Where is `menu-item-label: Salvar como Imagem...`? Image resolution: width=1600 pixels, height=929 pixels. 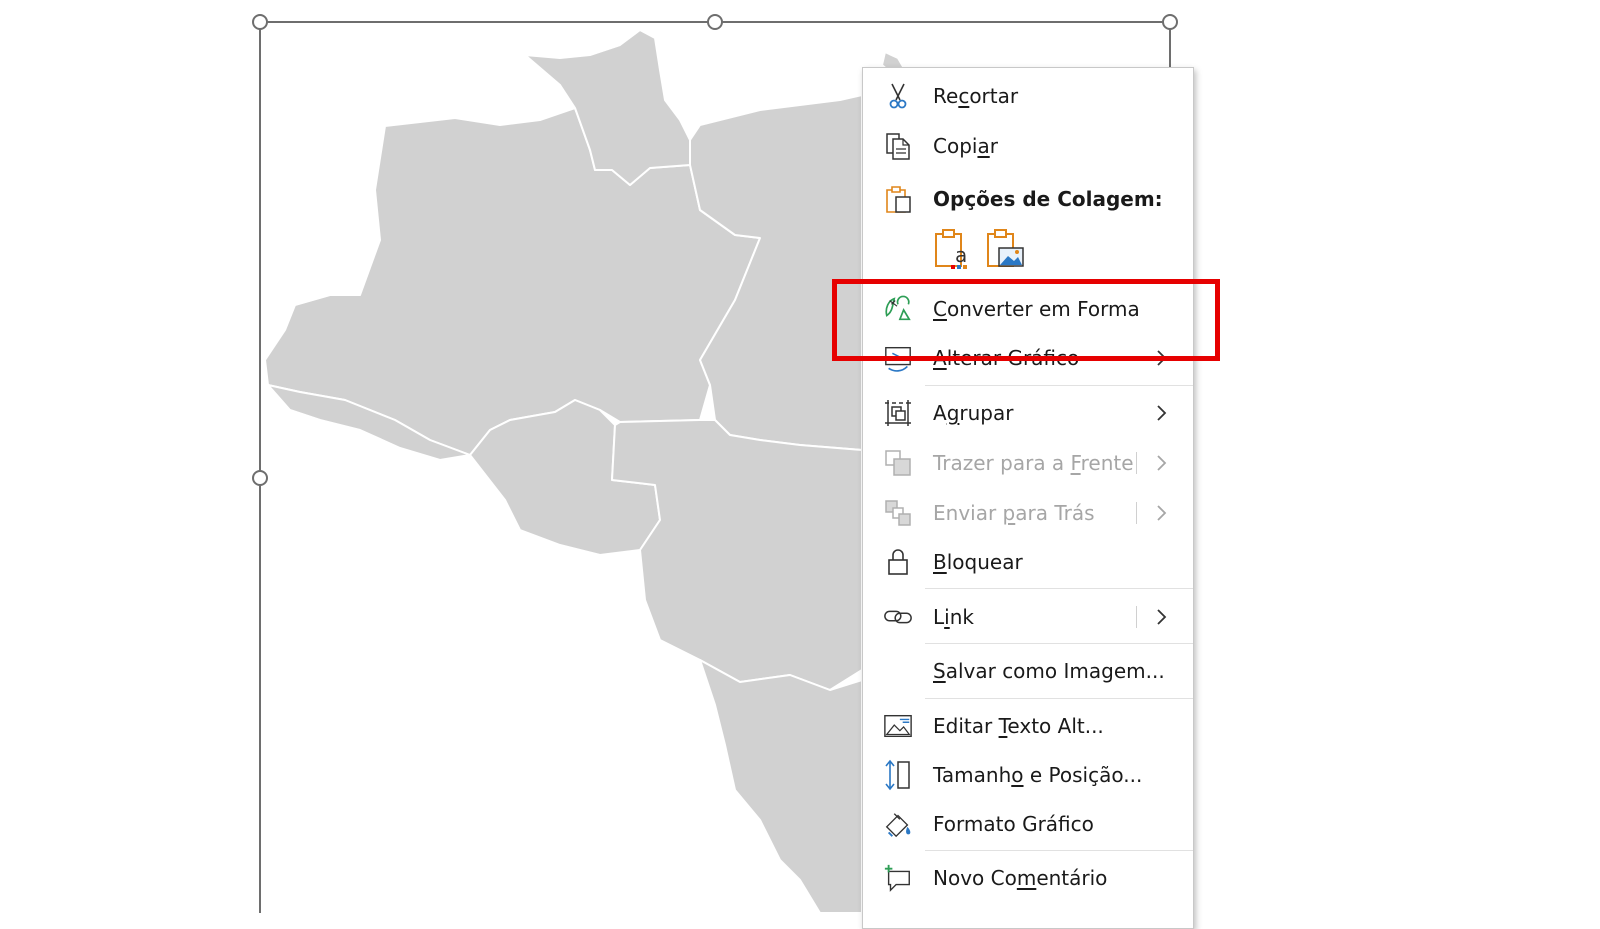 menu-item-label: Salvar como Imagem... is located at coordinates (1049, 671).